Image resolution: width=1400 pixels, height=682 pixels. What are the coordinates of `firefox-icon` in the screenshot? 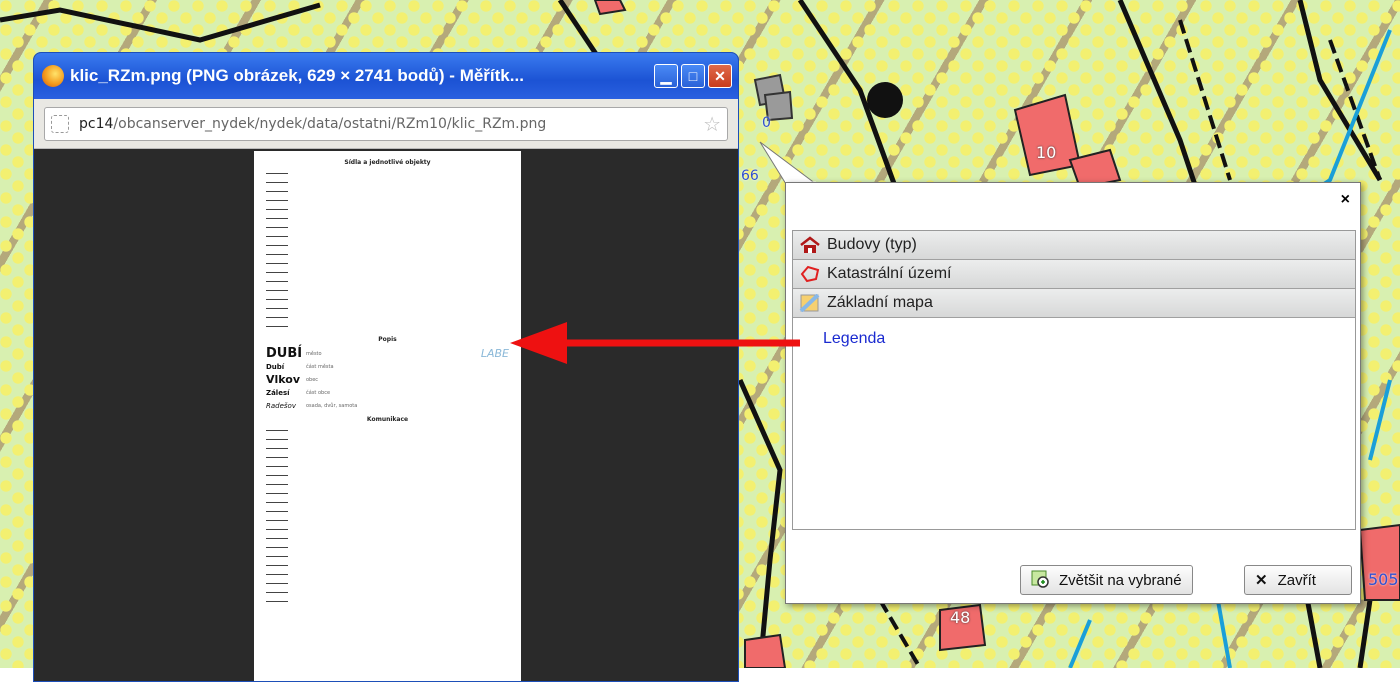 It's located at (53, 76).